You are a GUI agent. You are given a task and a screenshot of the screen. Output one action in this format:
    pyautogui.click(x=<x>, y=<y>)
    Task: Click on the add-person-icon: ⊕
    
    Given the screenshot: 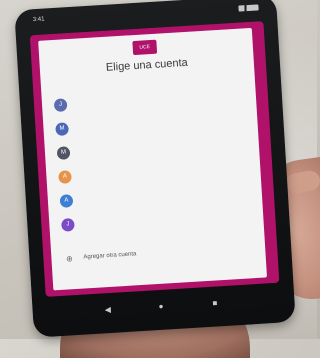 What is the action you would take?
    pyautogui.click(x=69, y=259)
    